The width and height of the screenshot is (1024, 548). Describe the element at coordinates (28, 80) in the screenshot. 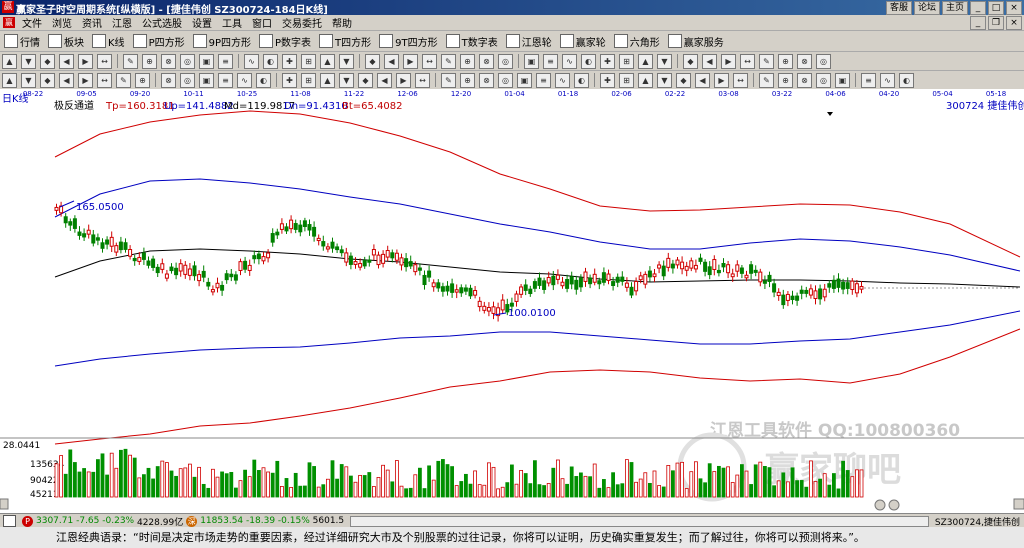

I see `chart-tool-icon-1: ▼` at that location.